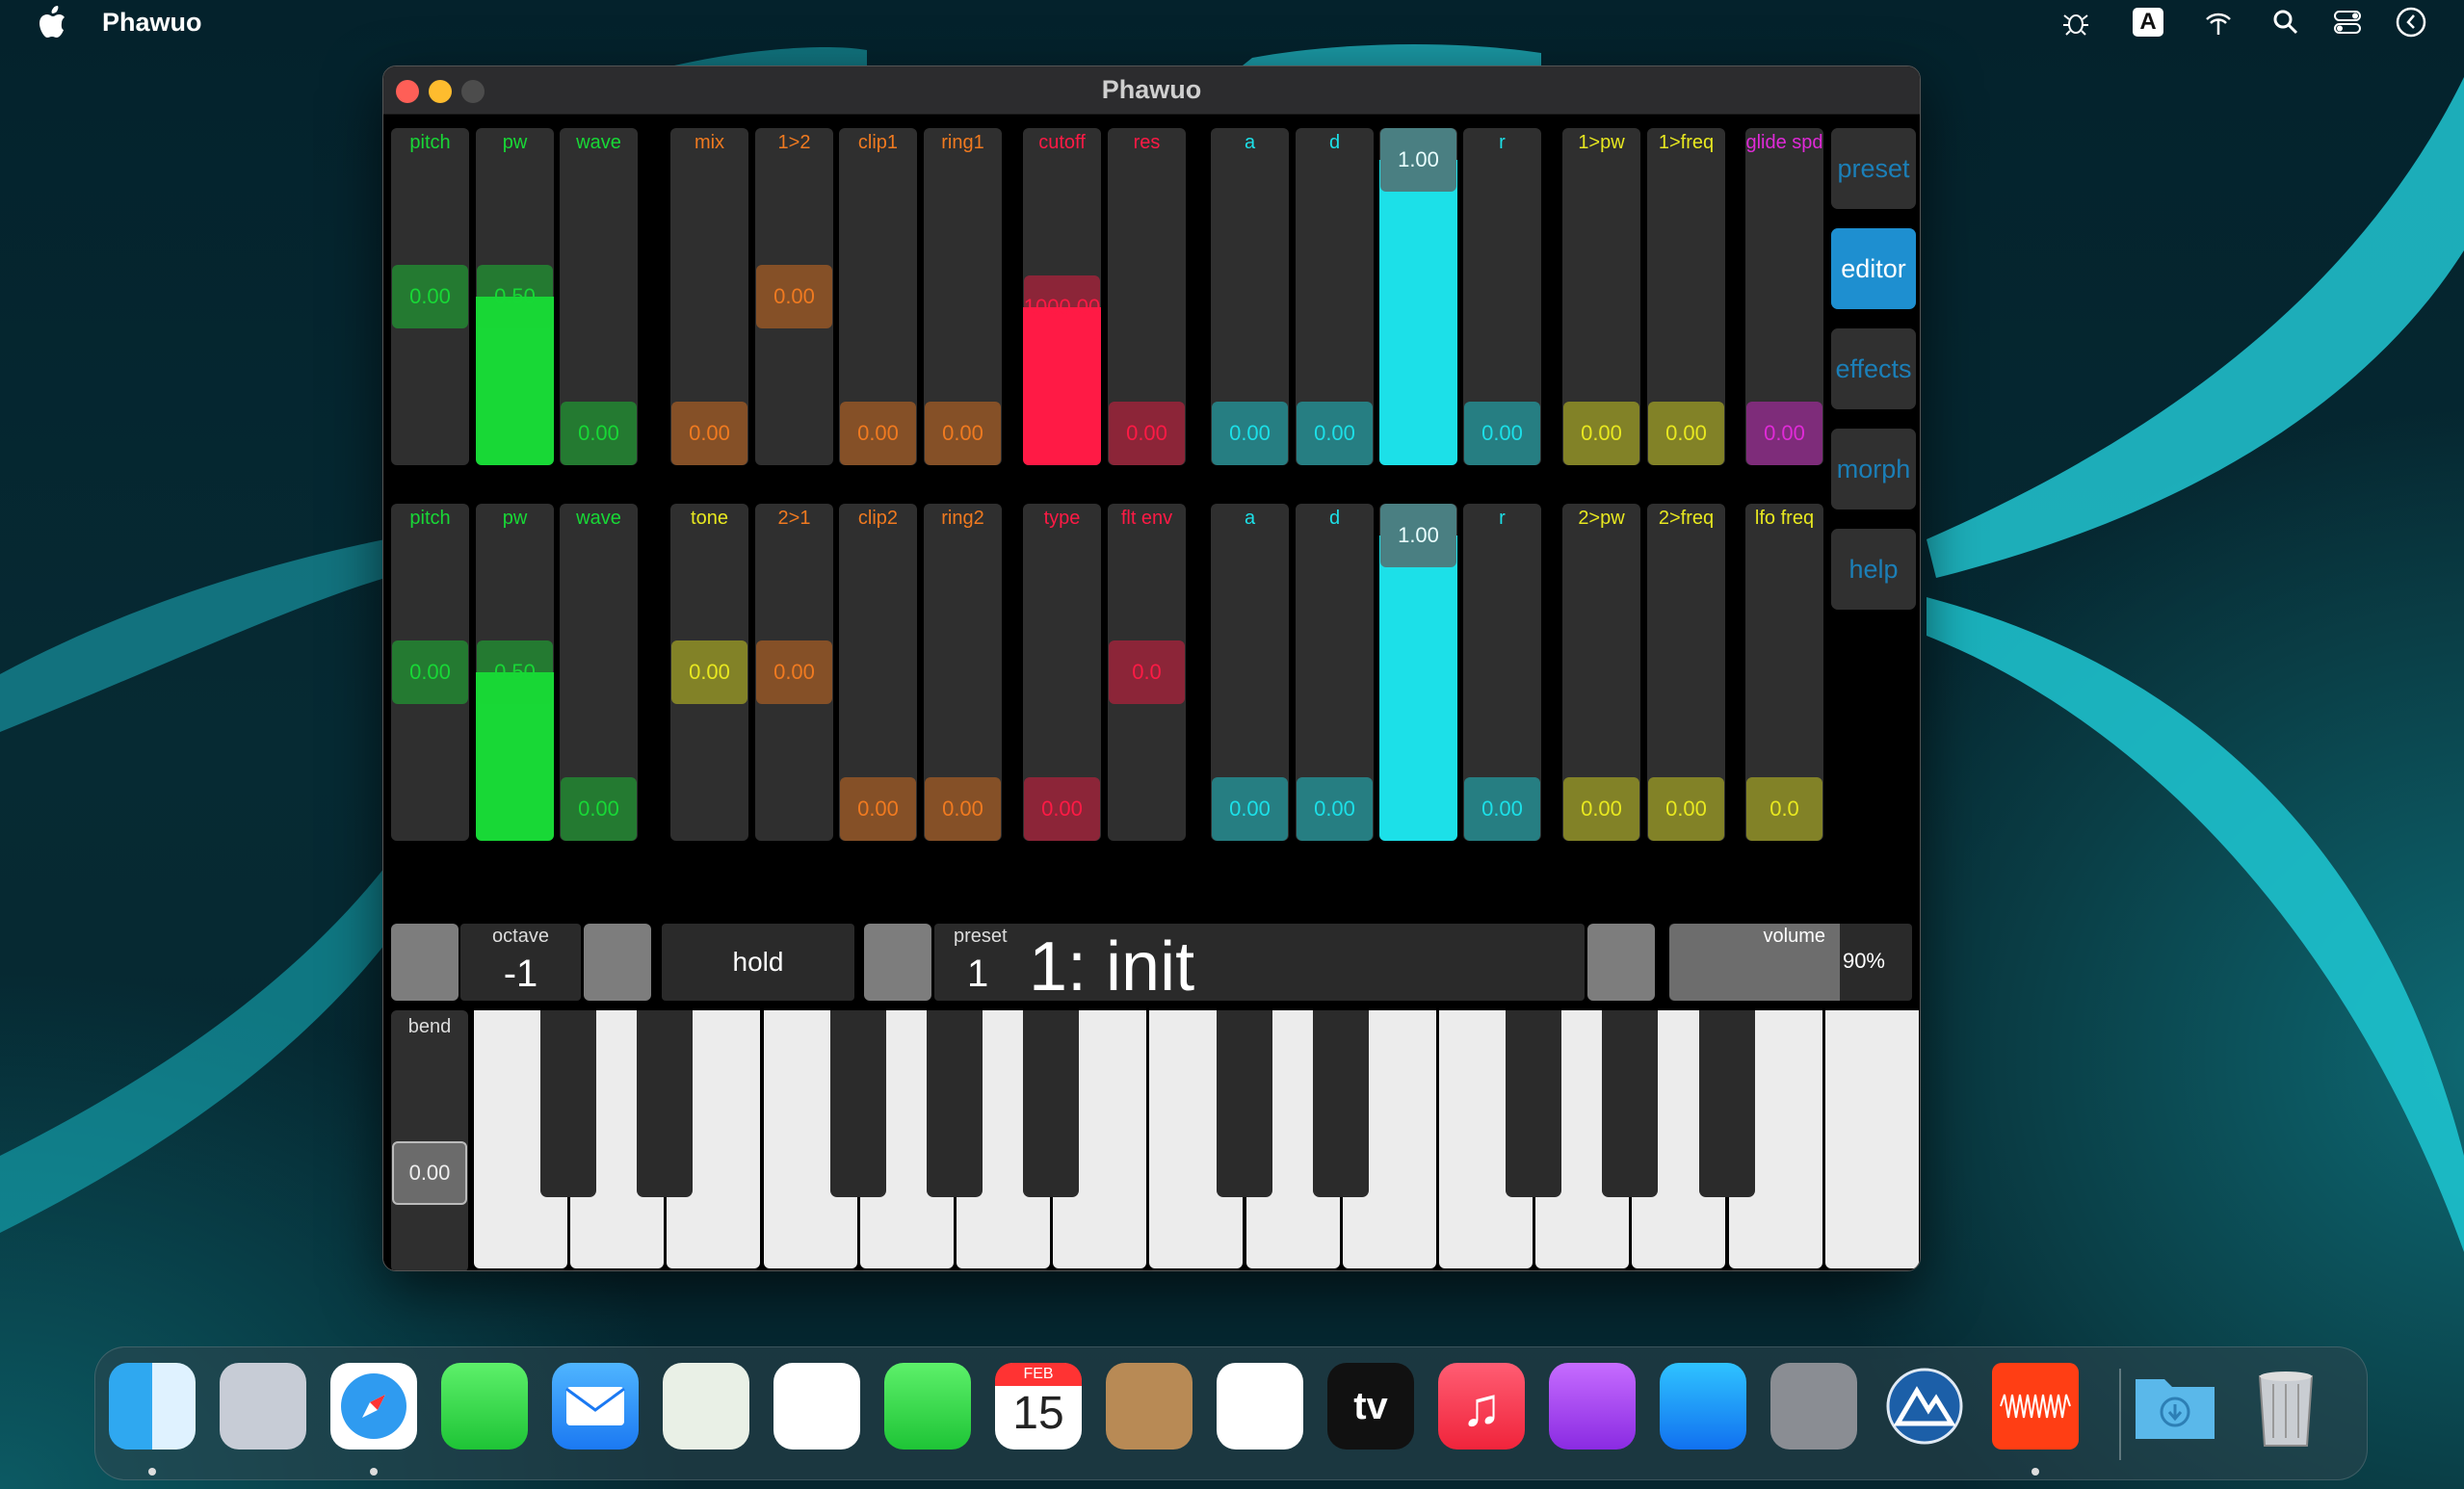 This screenshot has height=1489, width=2464. I want to click on row2-slider-2-pw: 2>pw 0.00, so click(1601, 672).